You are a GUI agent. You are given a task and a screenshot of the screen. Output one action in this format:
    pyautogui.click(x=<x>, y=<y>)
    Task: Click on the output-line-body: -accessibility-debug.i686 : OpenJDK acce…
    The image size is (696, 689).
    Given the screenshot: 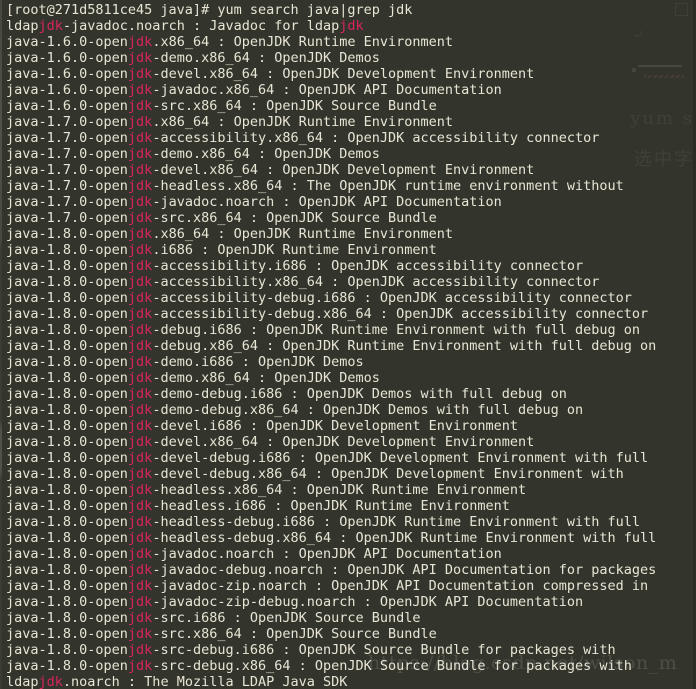 What is the action you would take?
    pyautogui.click(x=392, y=298)
    